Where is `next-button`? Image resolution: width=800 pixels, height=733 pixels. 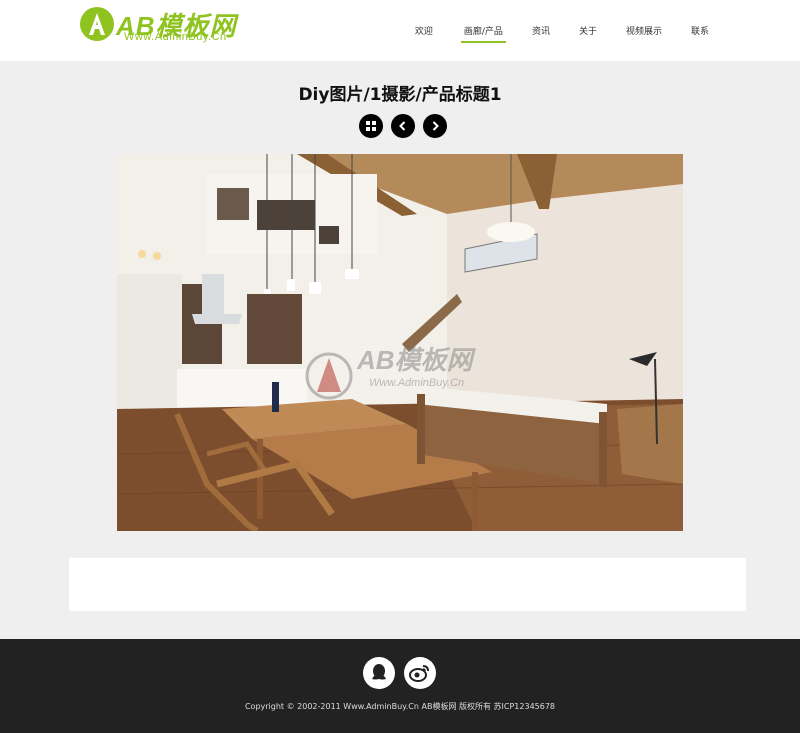
next-button is located at coordinates (435, 126).